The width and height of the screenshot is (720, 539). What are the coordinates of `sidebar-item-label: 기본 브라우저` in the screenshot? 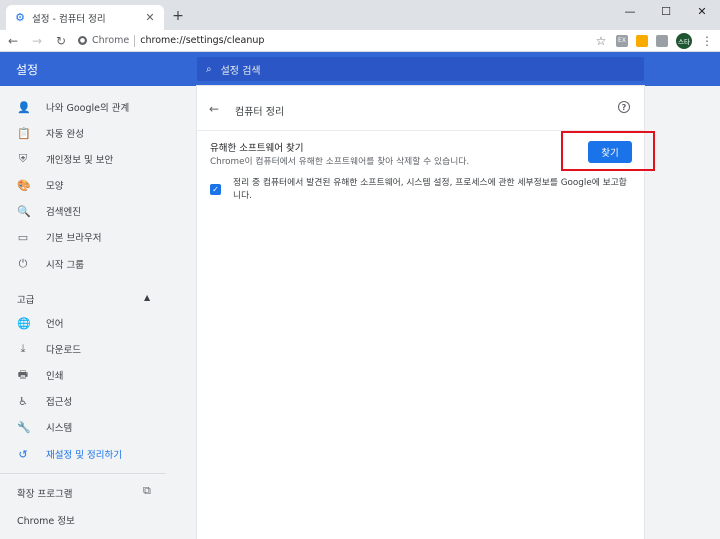 It's located at (74, 238).